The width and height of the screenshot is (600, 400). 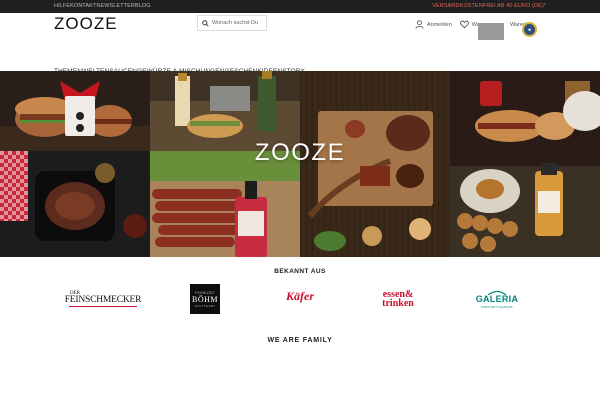 I want to click on family-heading: WE ARE FAMILY, so click(x=300, y=340).